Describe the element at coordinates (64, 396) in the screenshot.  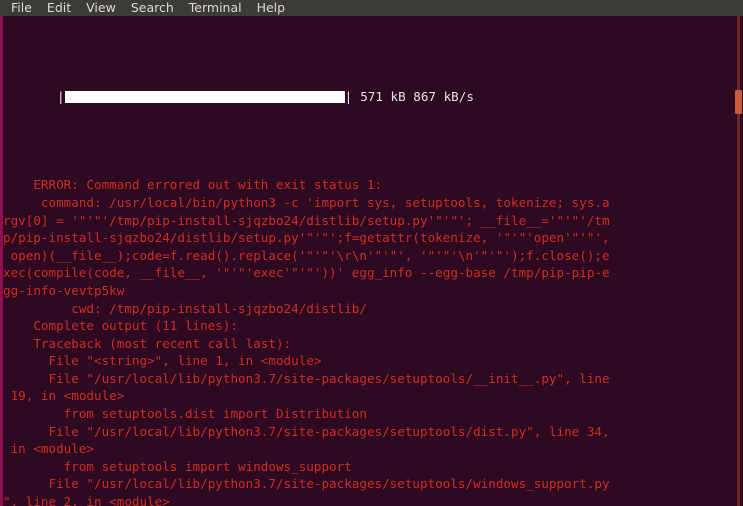
I see `terminal-line: 19, in <module>` at that location.